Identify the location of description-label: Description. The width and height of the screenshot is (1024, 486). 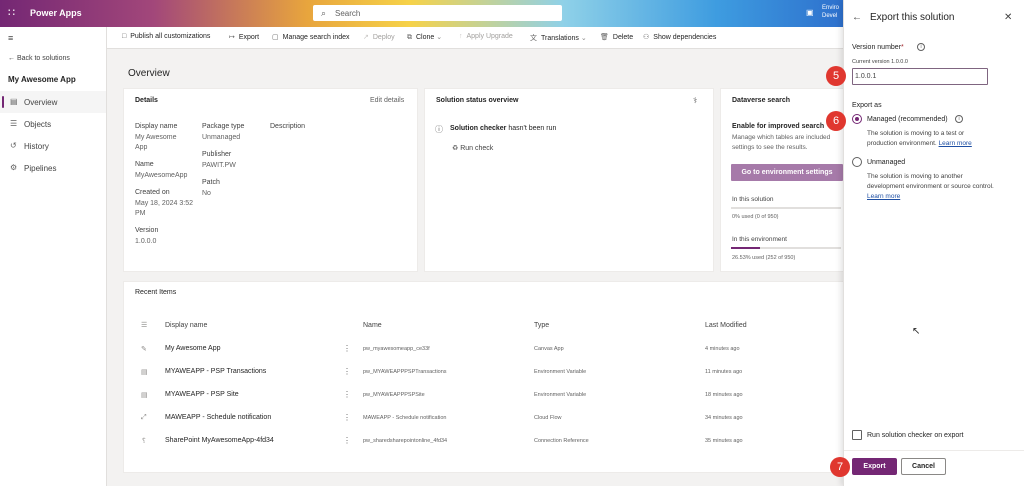
(288, 126).